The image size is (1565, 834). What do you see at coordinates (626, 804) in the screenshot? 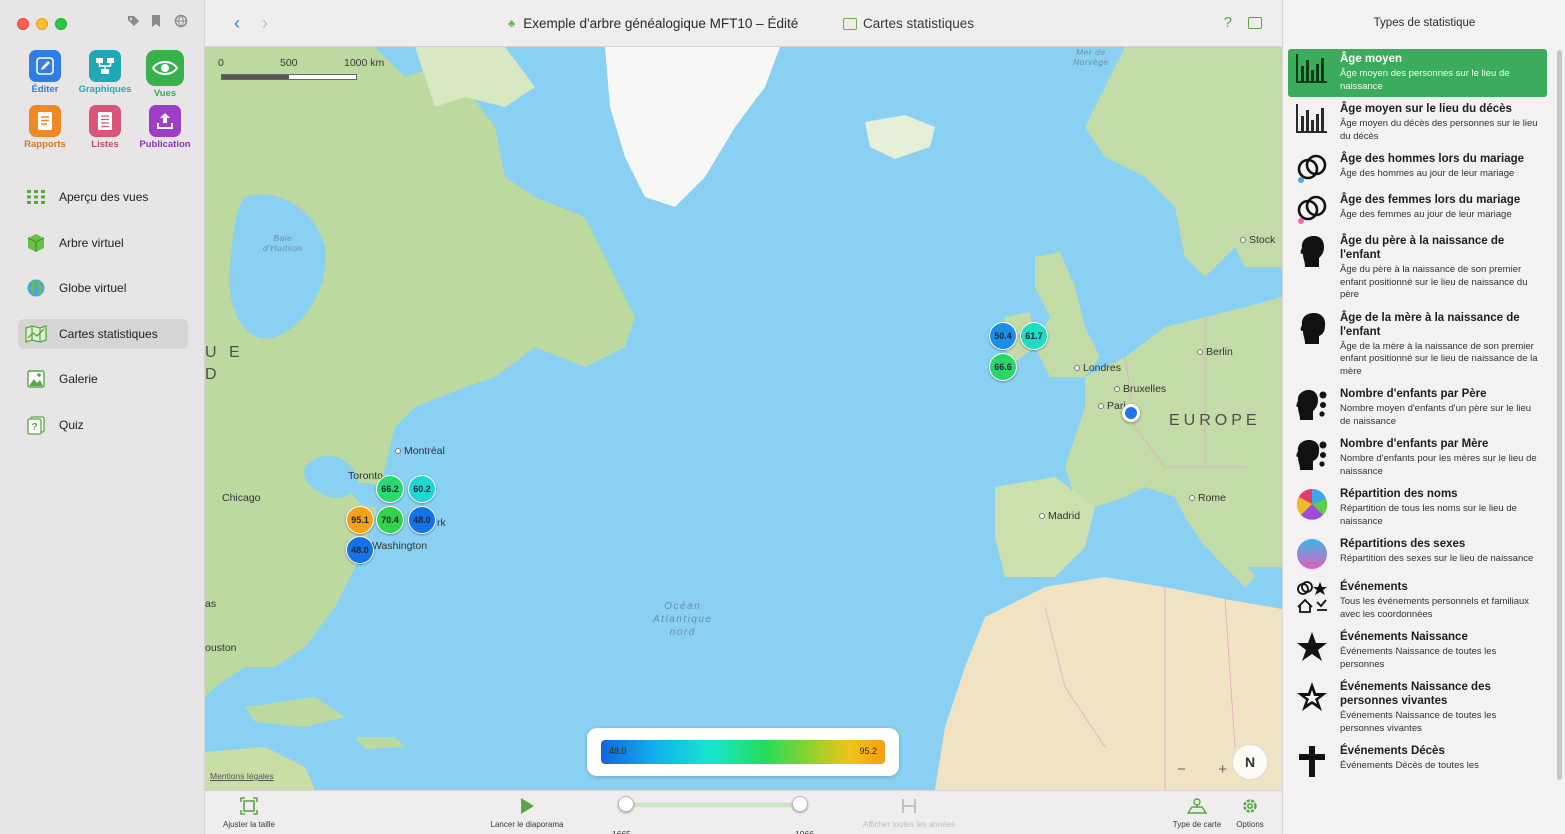
I see `year-start-handle` at bounding box center [626, 804].